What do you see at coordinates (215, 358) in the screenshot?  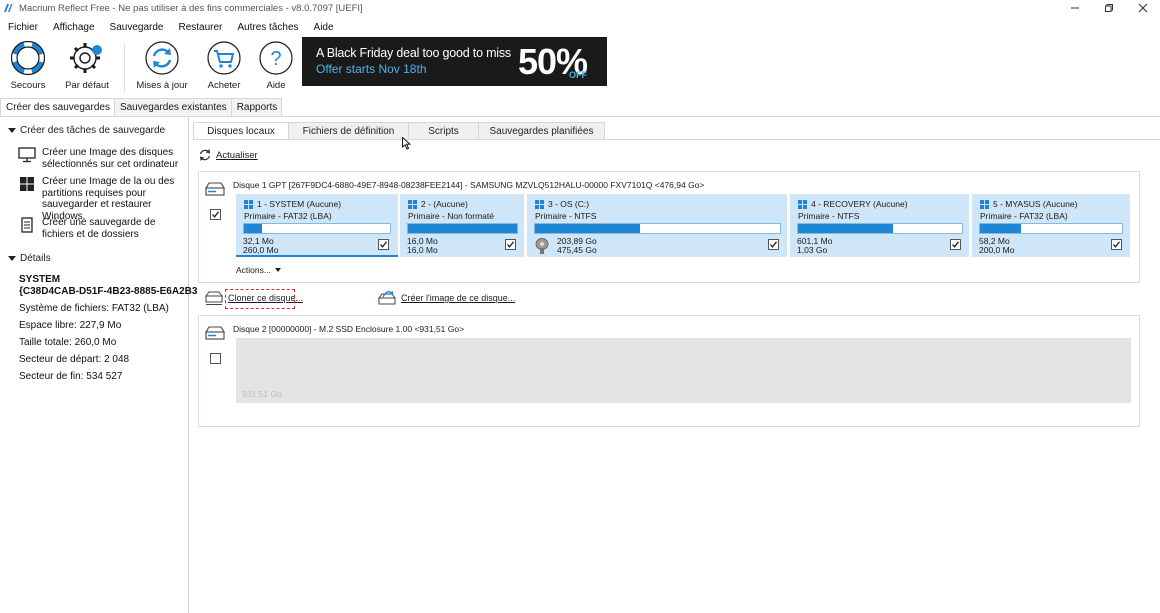 I see `disk2-checkbox` at bounding box center [215, 358].